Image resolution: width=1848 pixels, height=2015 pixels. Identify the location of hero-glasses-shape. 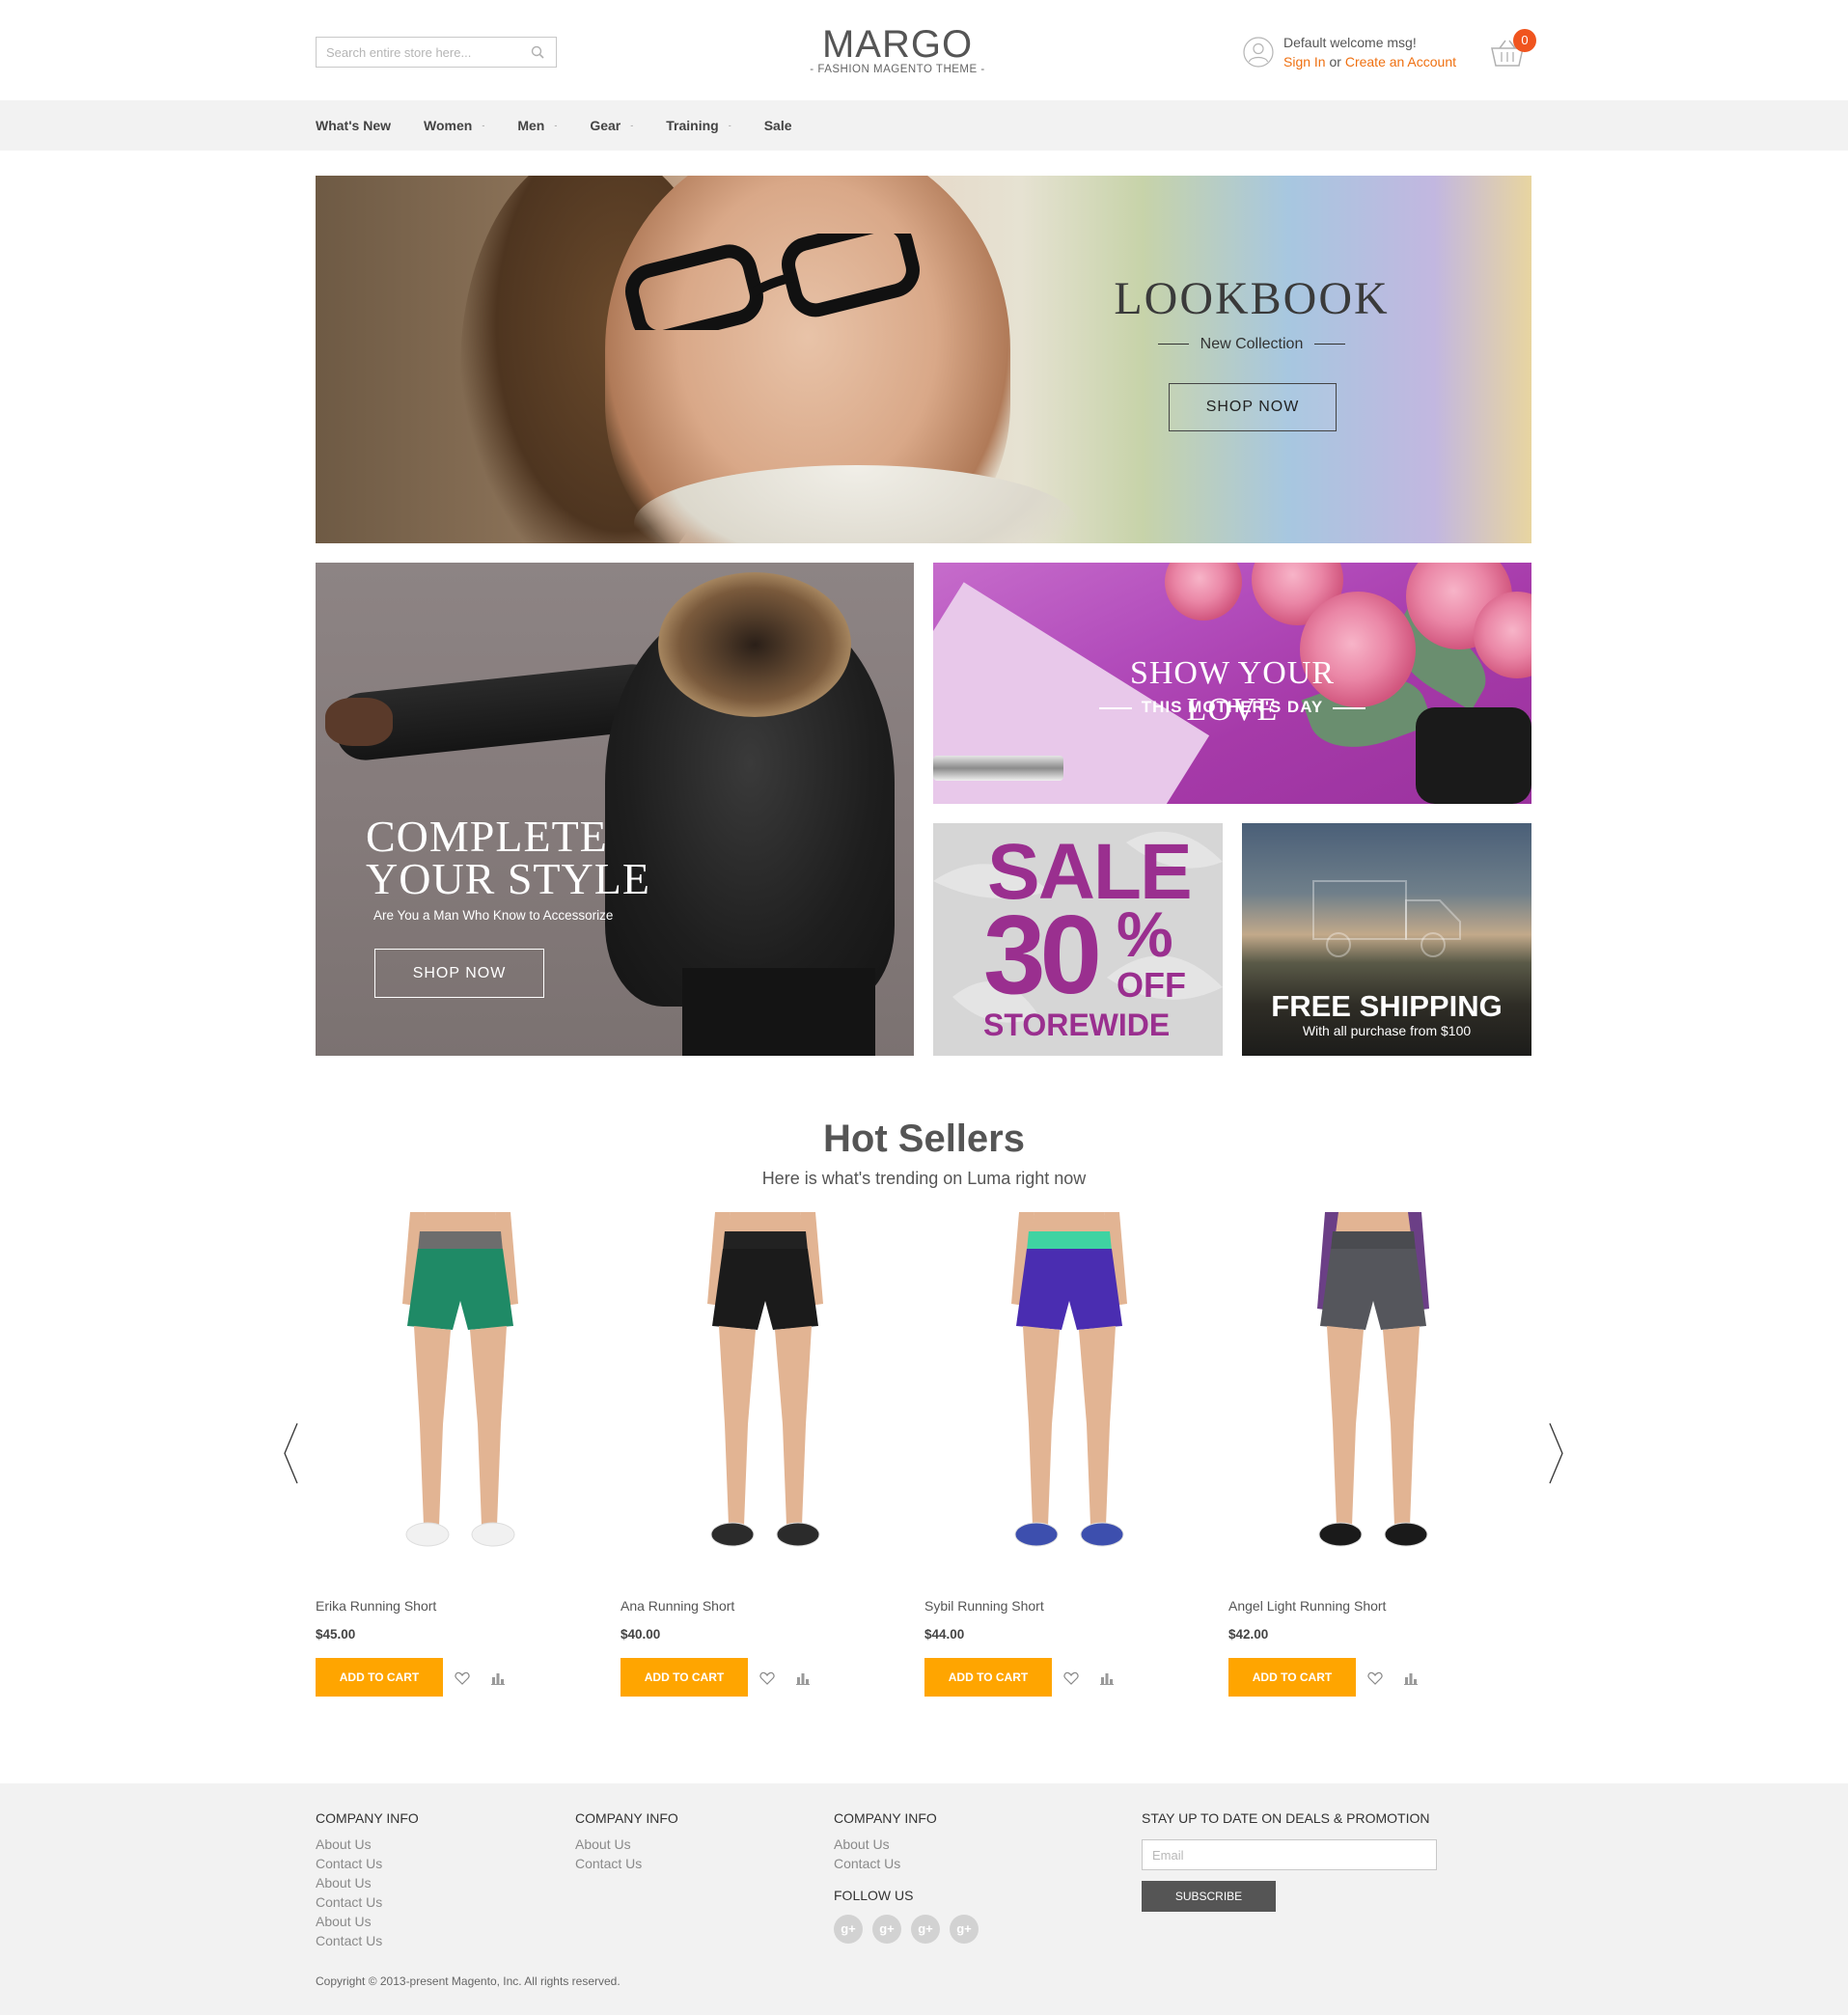
(772, 282).